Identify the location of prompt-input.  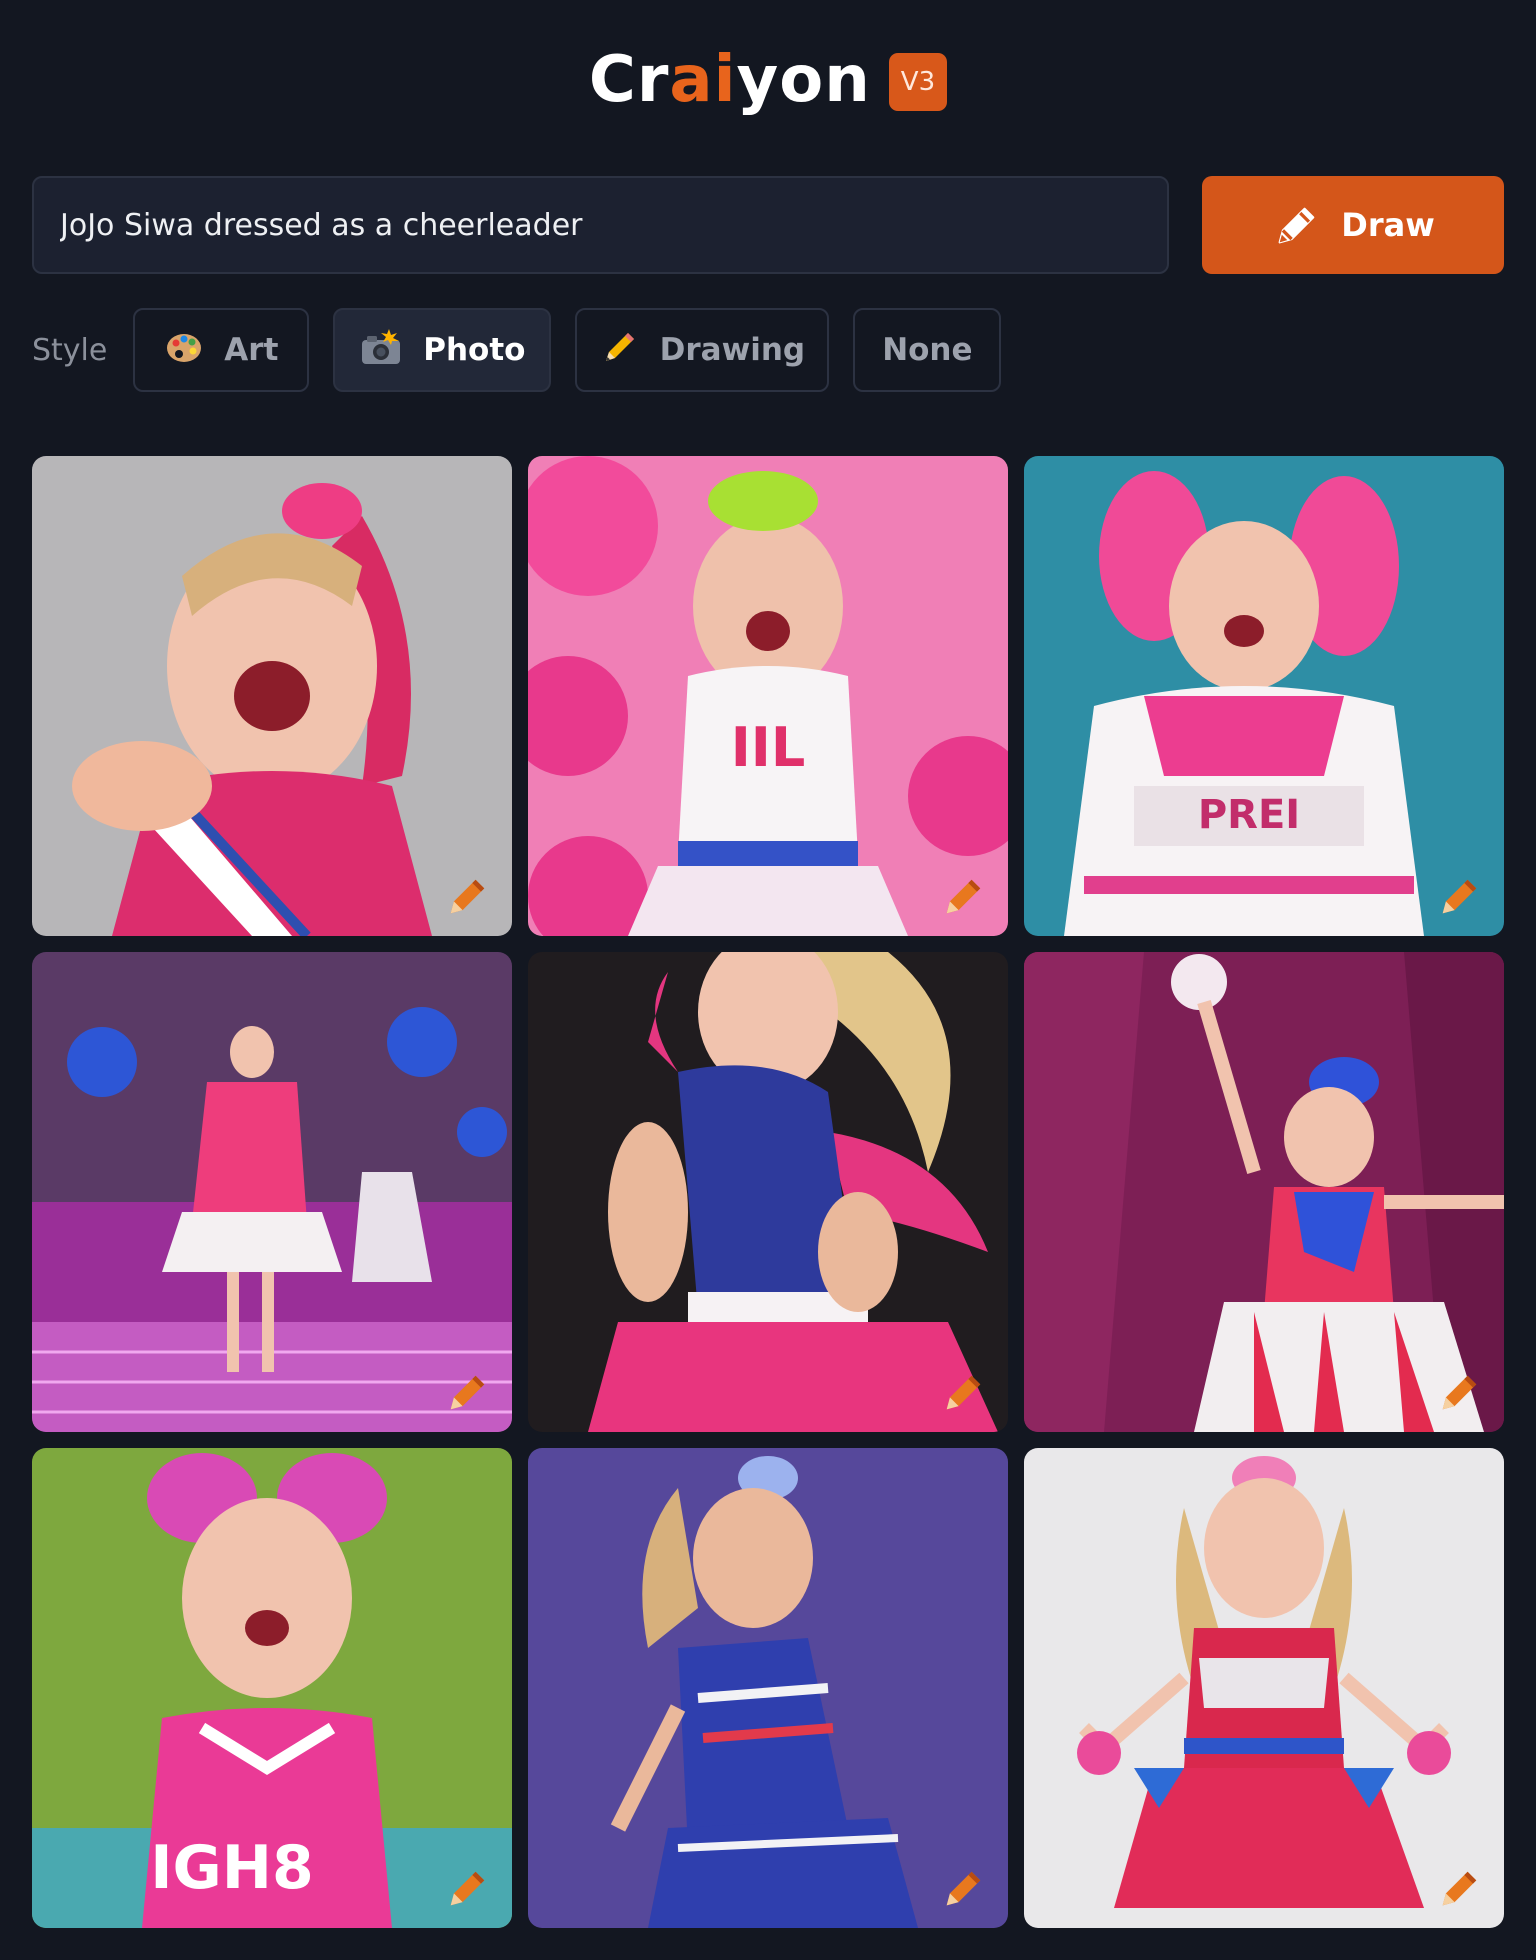
(600, 225).